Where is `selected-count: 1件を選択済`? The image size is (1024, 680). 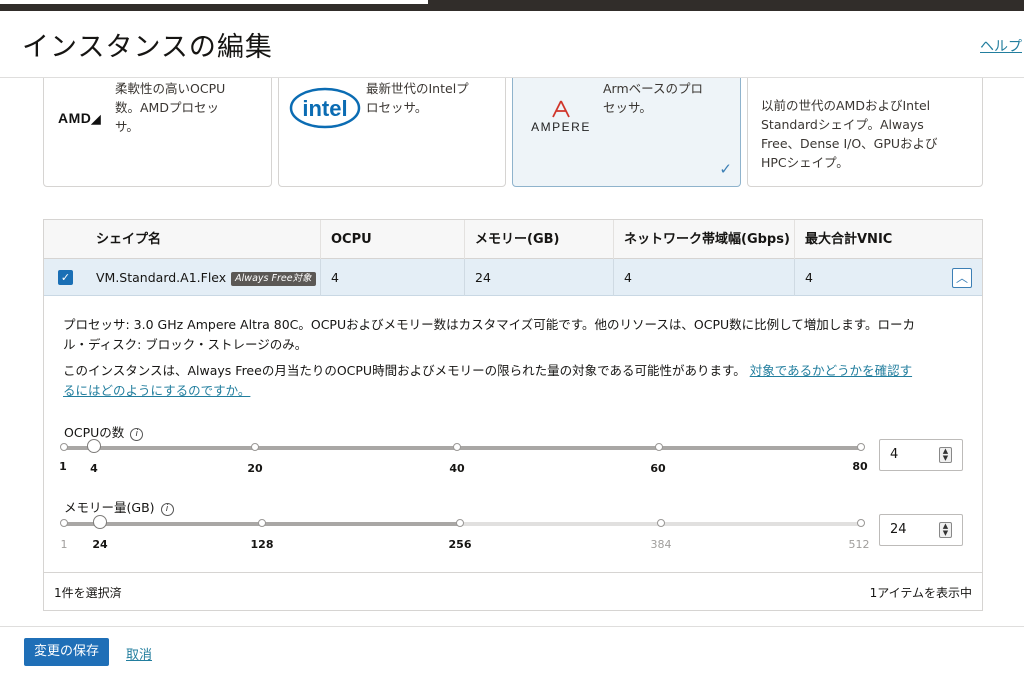
selected-count: 1件を選択済 is located at coordinates (88, 593).